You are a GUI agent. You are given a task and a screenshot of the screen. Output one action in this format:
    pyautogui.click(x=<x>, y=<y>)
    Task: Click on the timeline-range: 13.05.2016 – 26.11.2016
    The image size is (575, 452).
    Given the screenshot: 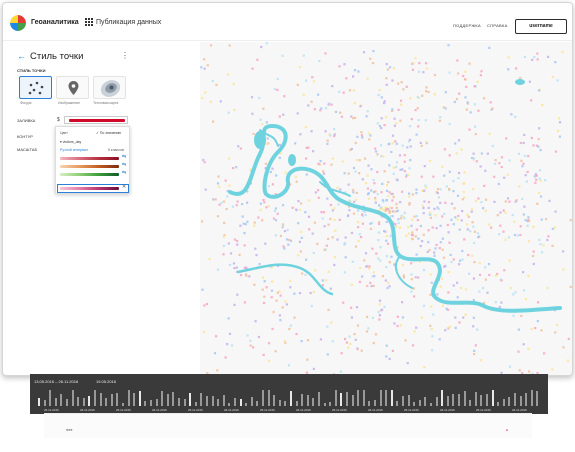 What is the action you would take?
    pyautogui.click(x=56, y=381)
    